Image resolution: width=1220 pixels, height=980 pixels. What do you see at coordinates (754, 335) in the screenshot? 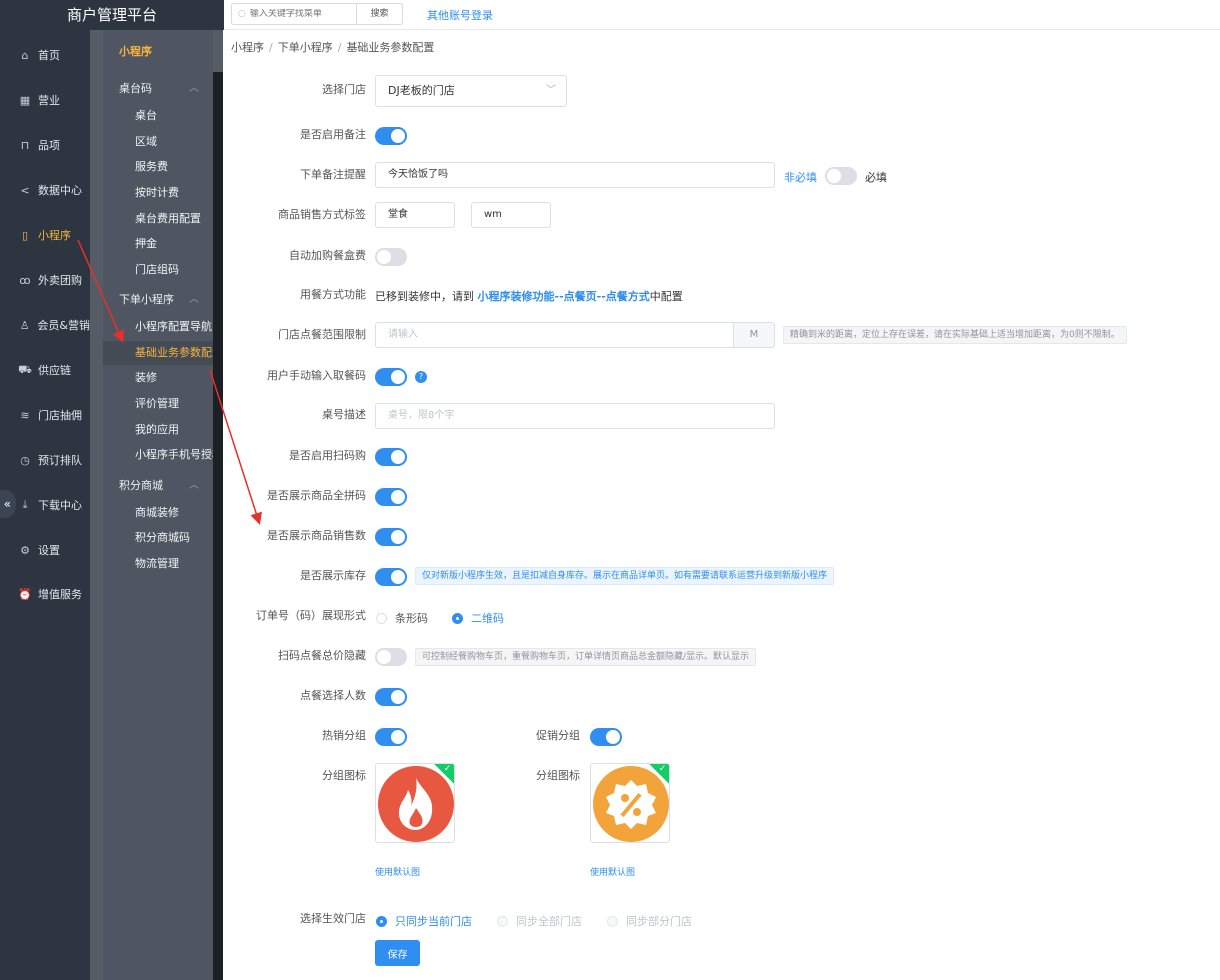
I see `range-unit: M` at bounding box center [754, 335].